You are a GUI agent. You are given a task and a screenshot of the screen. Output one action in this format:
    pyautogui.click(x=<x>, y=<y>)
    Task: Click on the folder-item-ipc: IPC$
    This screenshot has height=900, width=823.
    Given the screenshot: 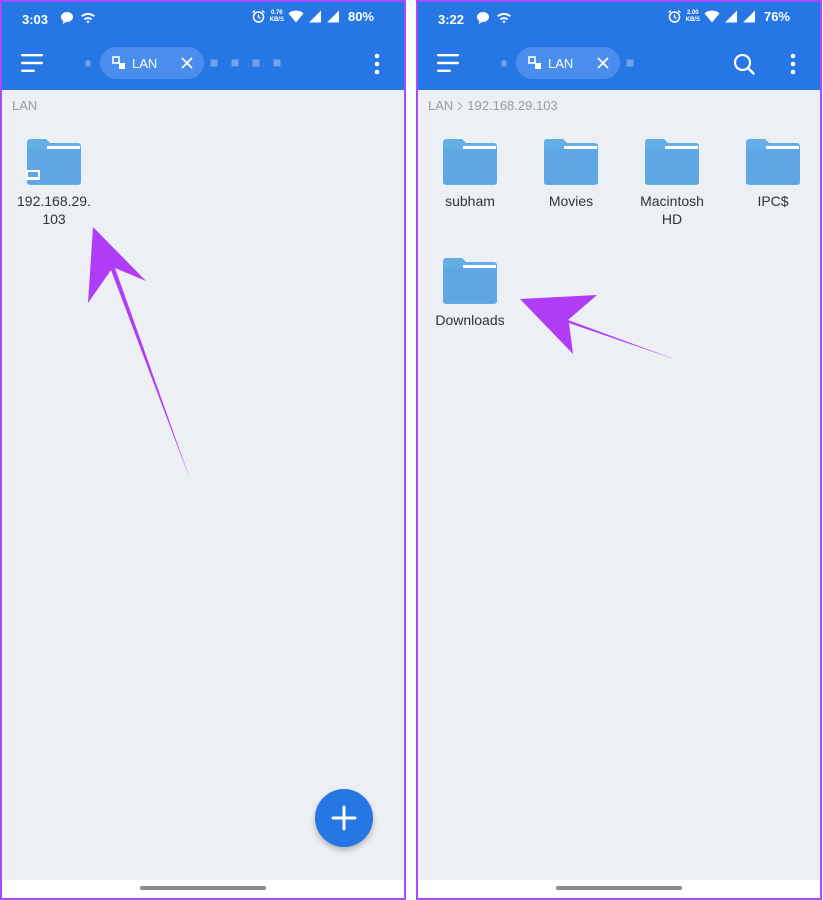 What is the action you would take?
    pyautogui.click(x=772, y=174)
    